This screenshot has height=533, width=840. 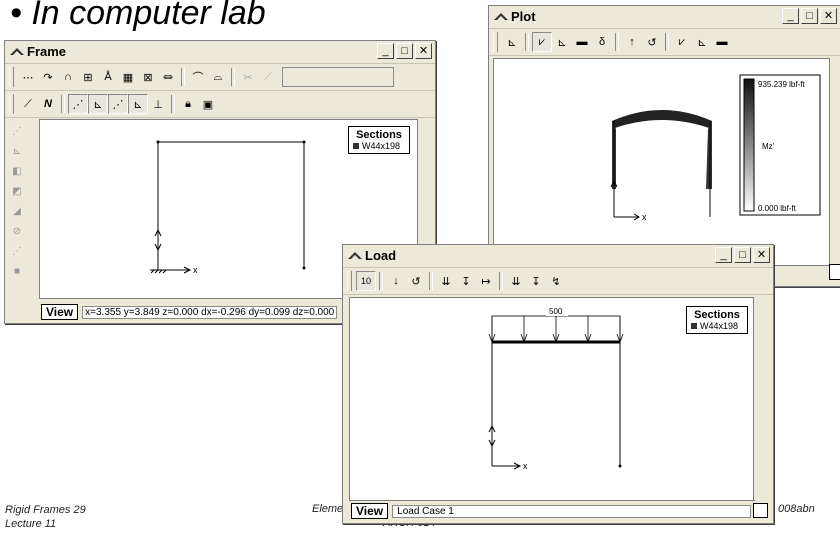 I want to click on deflection-icon: δ, so click(x=602, y=42).